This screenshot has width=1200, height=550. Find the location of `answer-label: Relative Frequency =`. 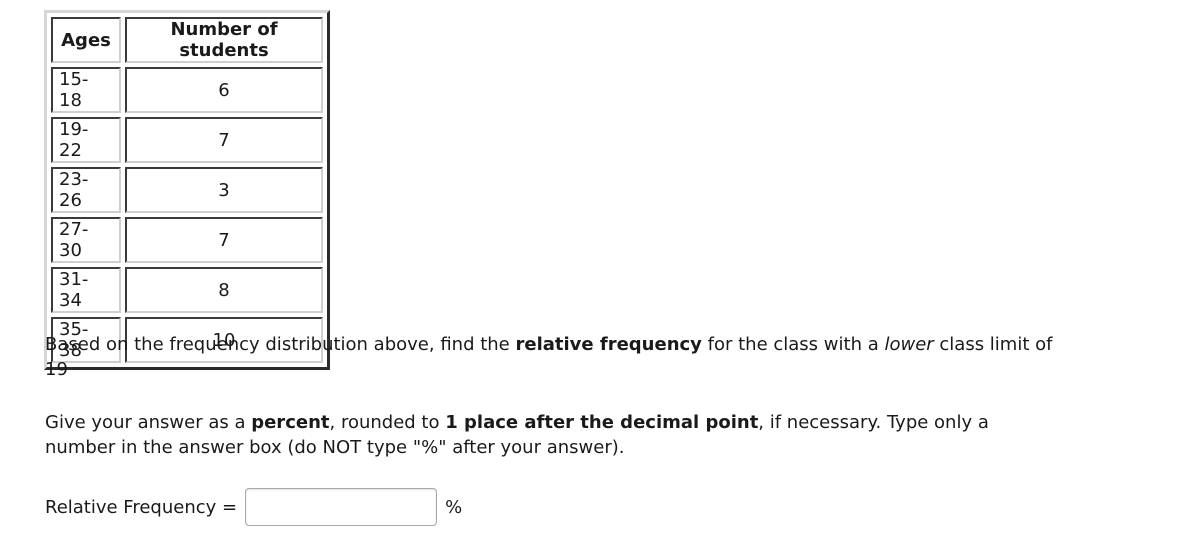

answer-label: Relative Frequency = is located at coordinates (141, 507).